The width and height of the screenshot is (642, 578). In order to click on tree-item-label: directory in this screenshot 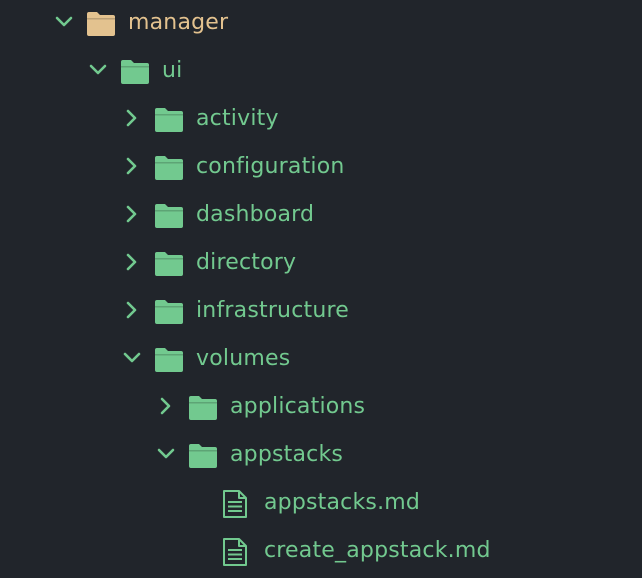, I will do `click(246, 262)`.